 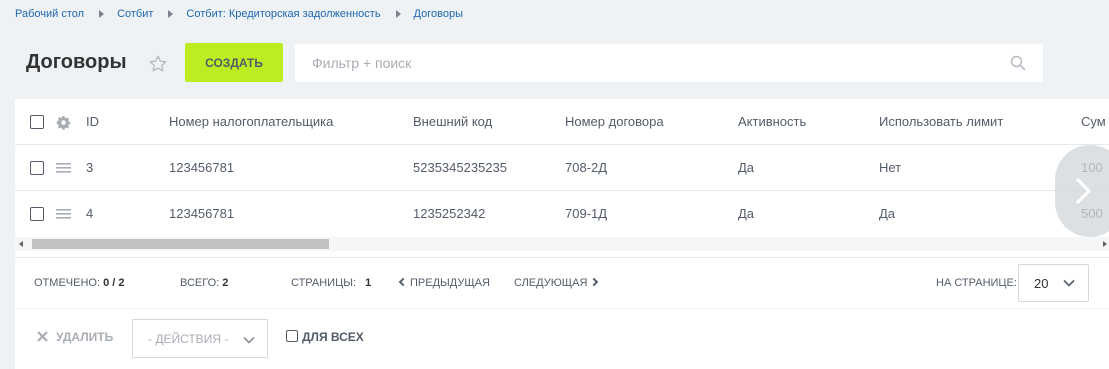 I want to click on for-all-option: Для всех, so click(x=325, y=337).